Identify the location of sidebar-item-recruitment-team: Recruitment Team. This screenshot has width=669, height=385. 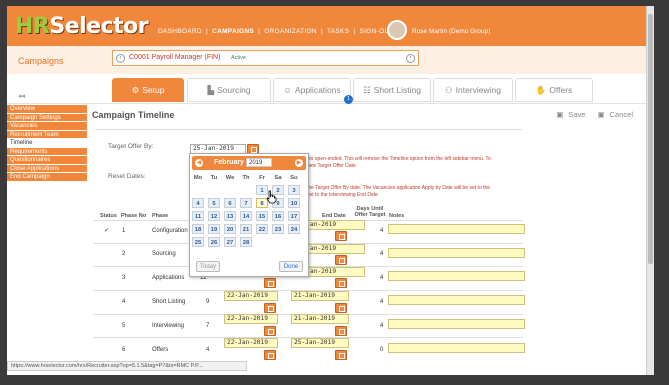
(47, 134).